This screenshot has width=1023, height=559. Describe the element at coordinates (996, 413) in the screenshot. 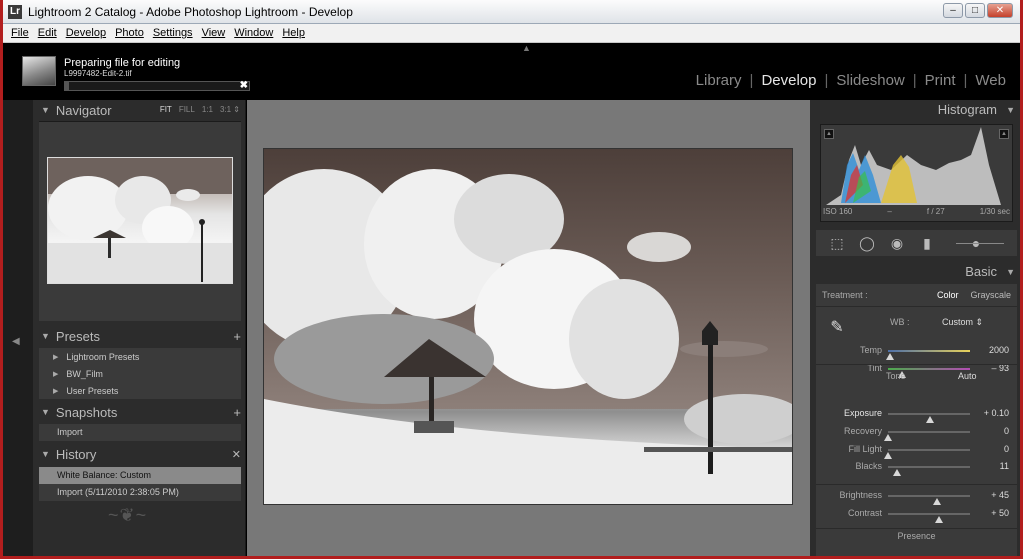

I see `slider-value: + 0.10` at that location.